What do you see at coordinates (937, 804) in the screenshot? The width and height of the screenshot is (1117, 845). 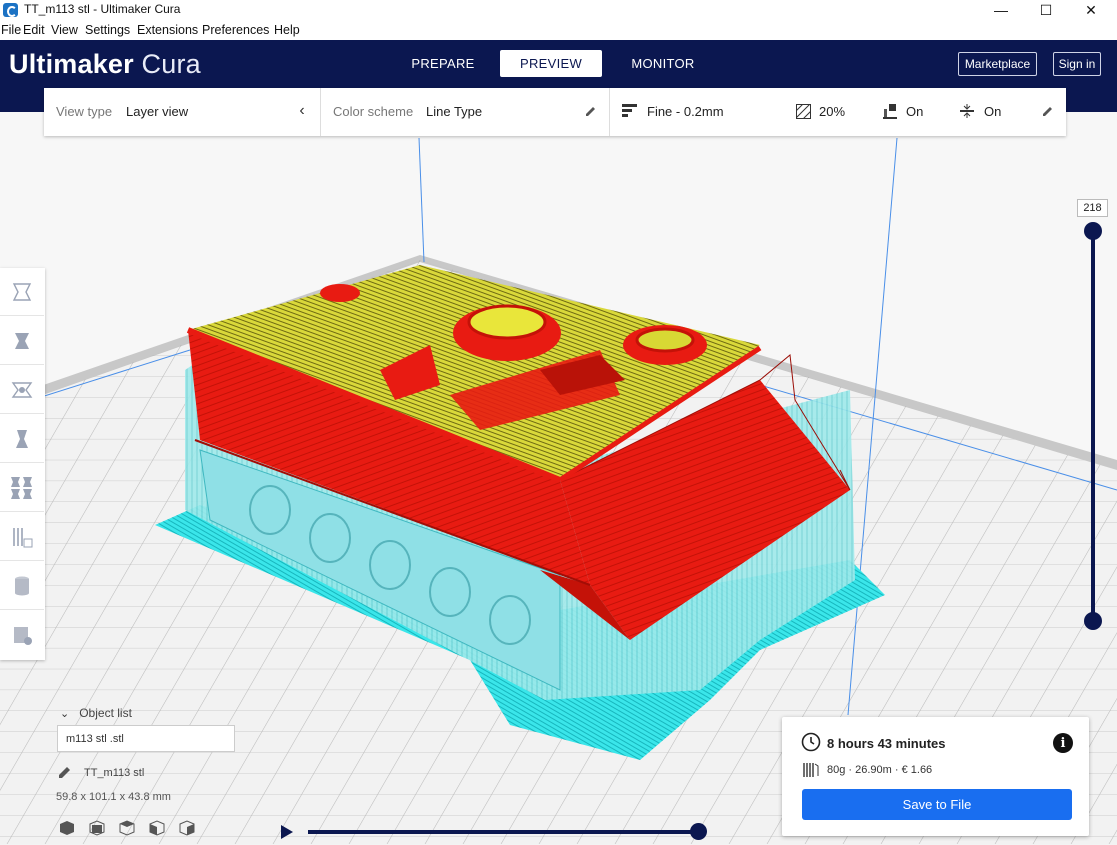 I see `save-to-file-button: Save to File` at bounding box center [937, 804].